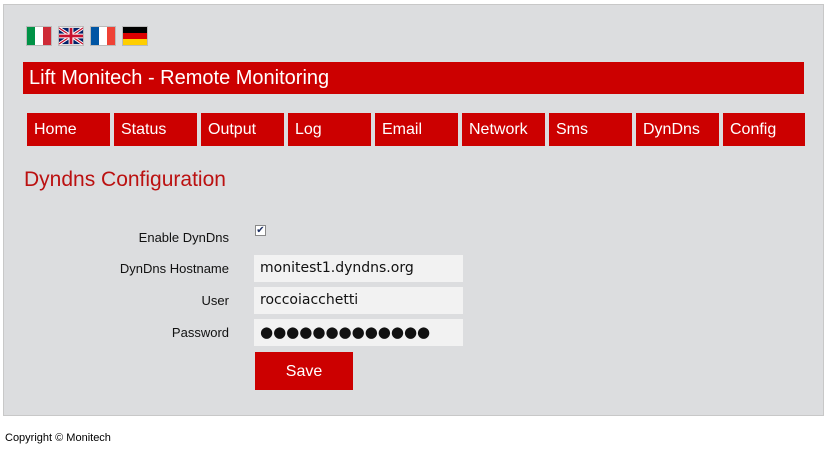  Describe the element at coordinates (103, 36) in the screenshot. I see `french-flag-icon` at that location.